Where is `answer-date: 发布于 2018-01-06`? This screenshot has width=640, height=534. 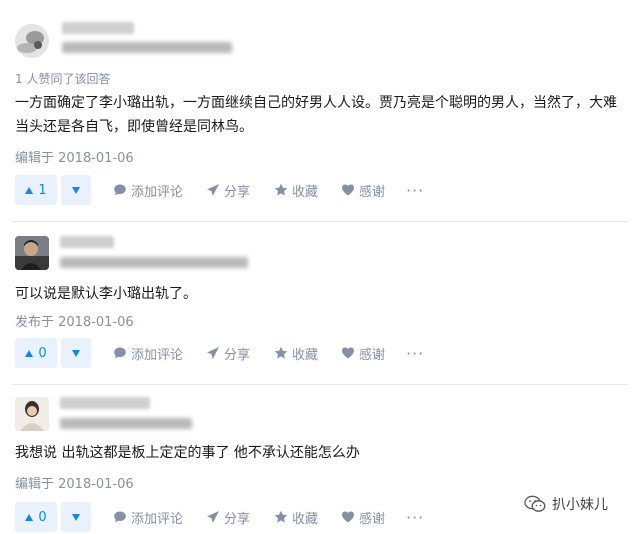
answer-date: 发布于 2018-01-06 is located at coordinates (74, 320).